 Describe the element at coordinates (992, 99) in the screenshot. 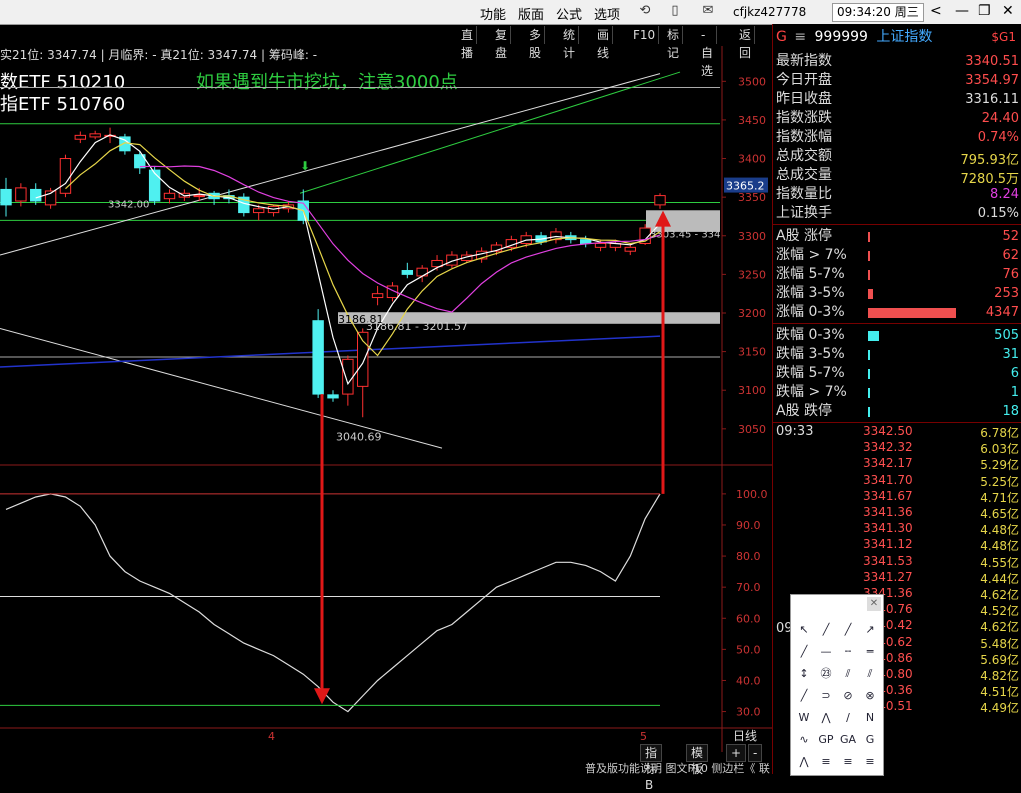

I see `quote-value: 3316.11` at that location.